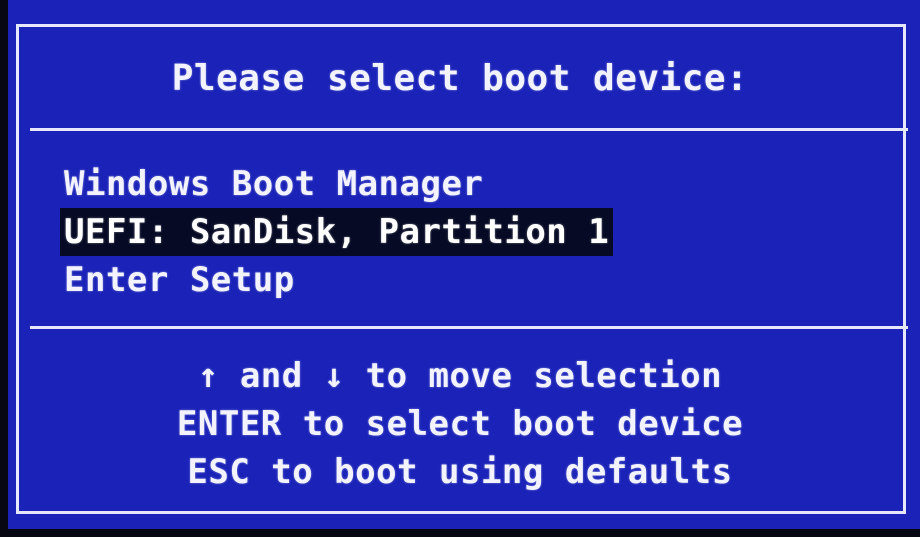 This screenshot has height=537, width=920. I want to click on boot-option-label: Enter Setup, so click(336, 280).